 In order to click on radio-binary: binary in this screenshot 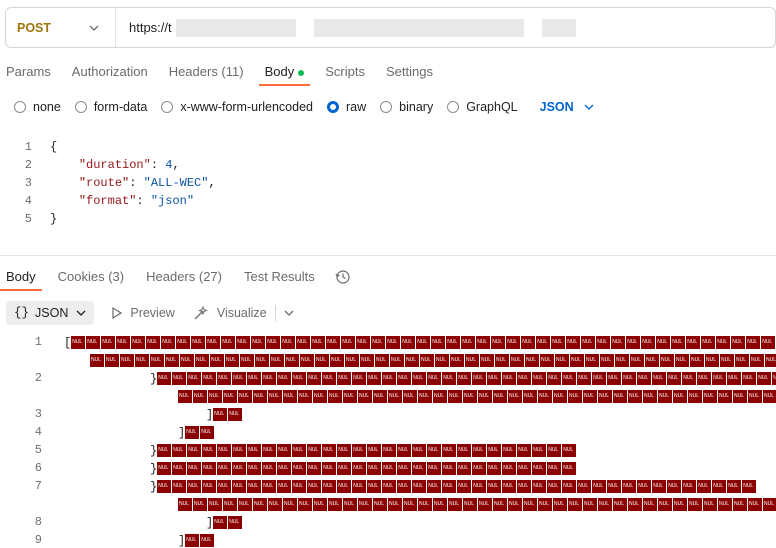, I will do `click(406, 107)`.